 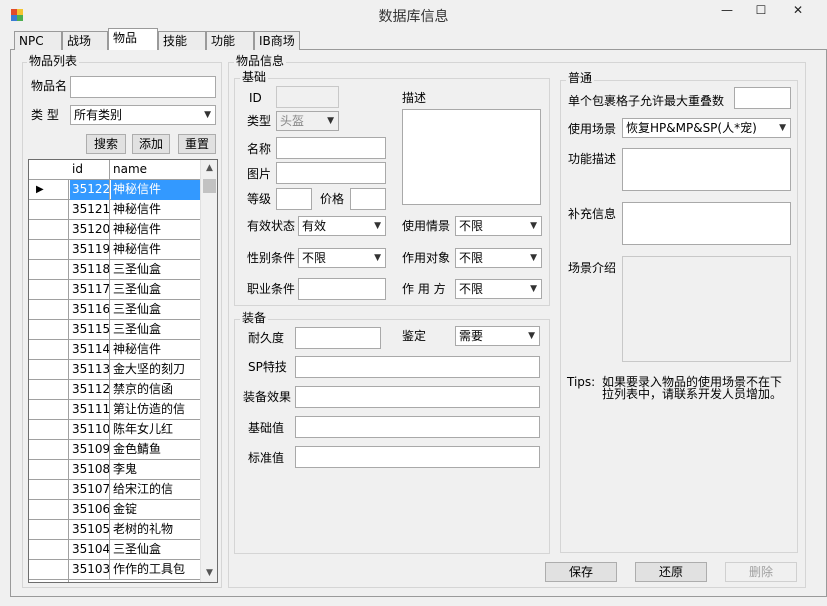 I want to click on cell-id: 35119, so click(x=90, y=250).